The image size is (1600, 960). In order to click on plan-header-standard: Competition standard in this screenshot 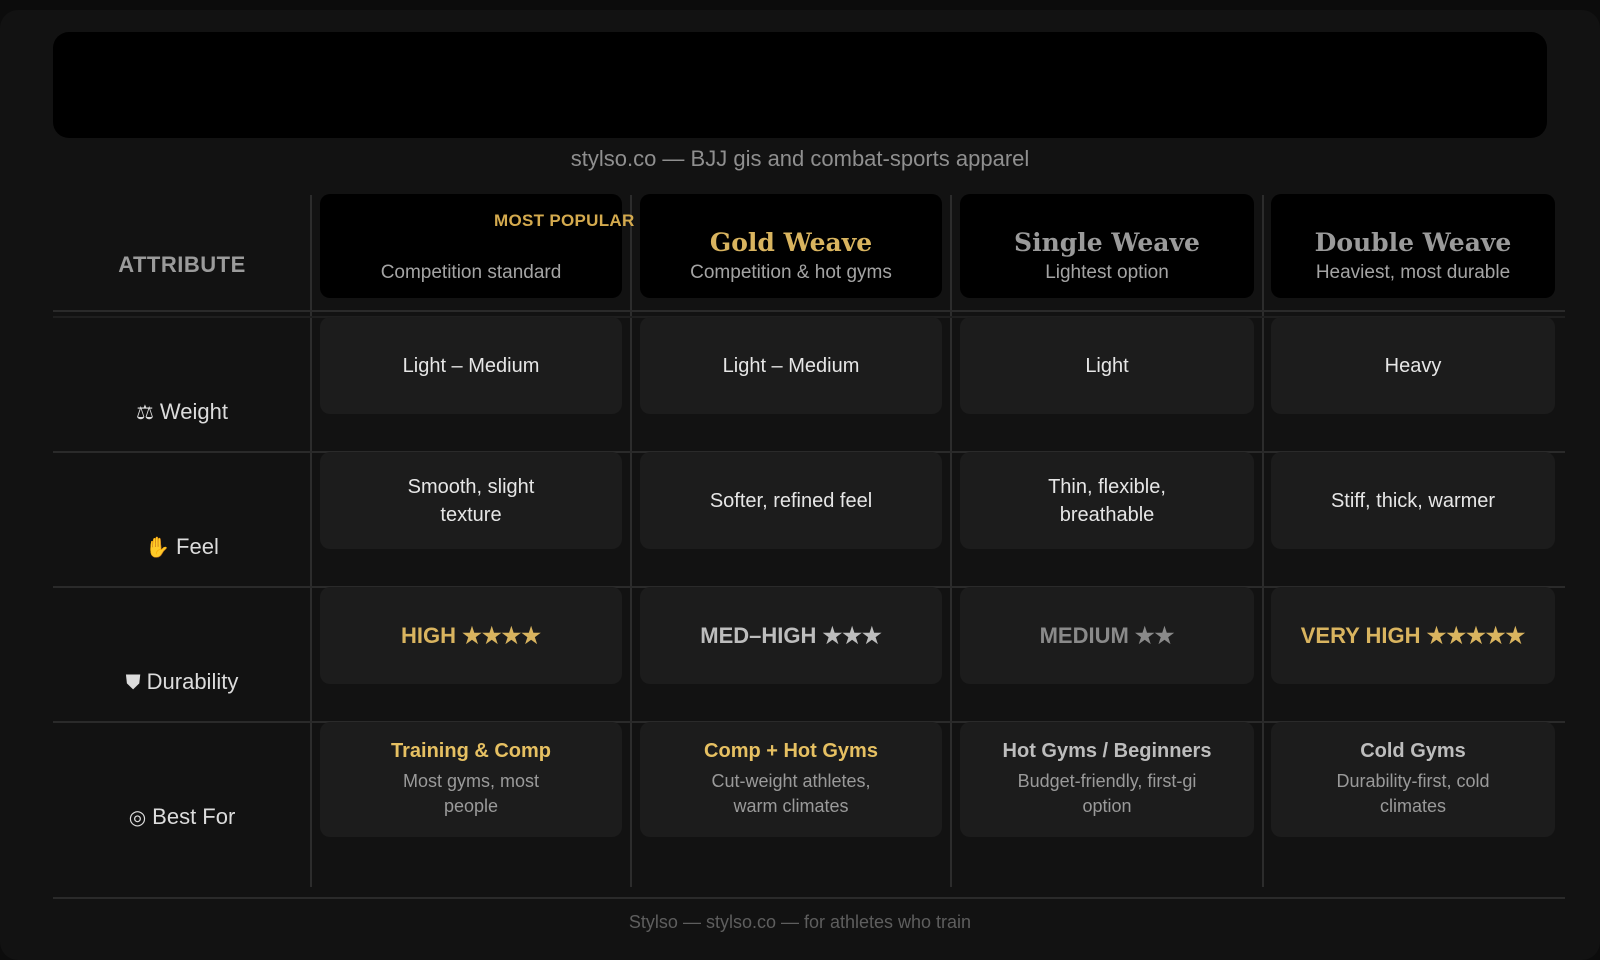, I will do `click(471, 246)`.